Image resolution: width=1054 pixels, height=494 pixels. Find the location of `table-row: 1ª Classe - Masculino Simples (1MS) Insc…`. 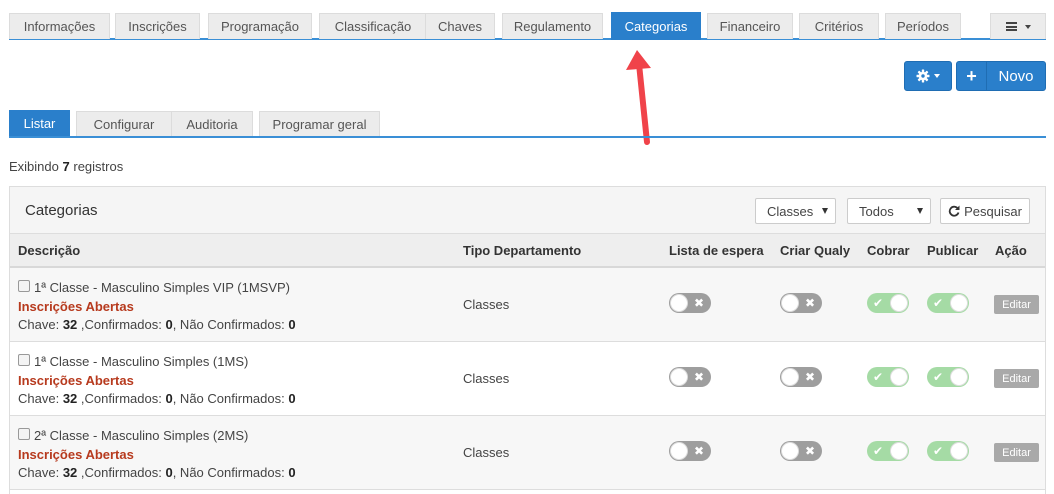

table-row: 1ª Classe - Masculino Simples (1MS) Insc… is located at coordinates (527, 379).